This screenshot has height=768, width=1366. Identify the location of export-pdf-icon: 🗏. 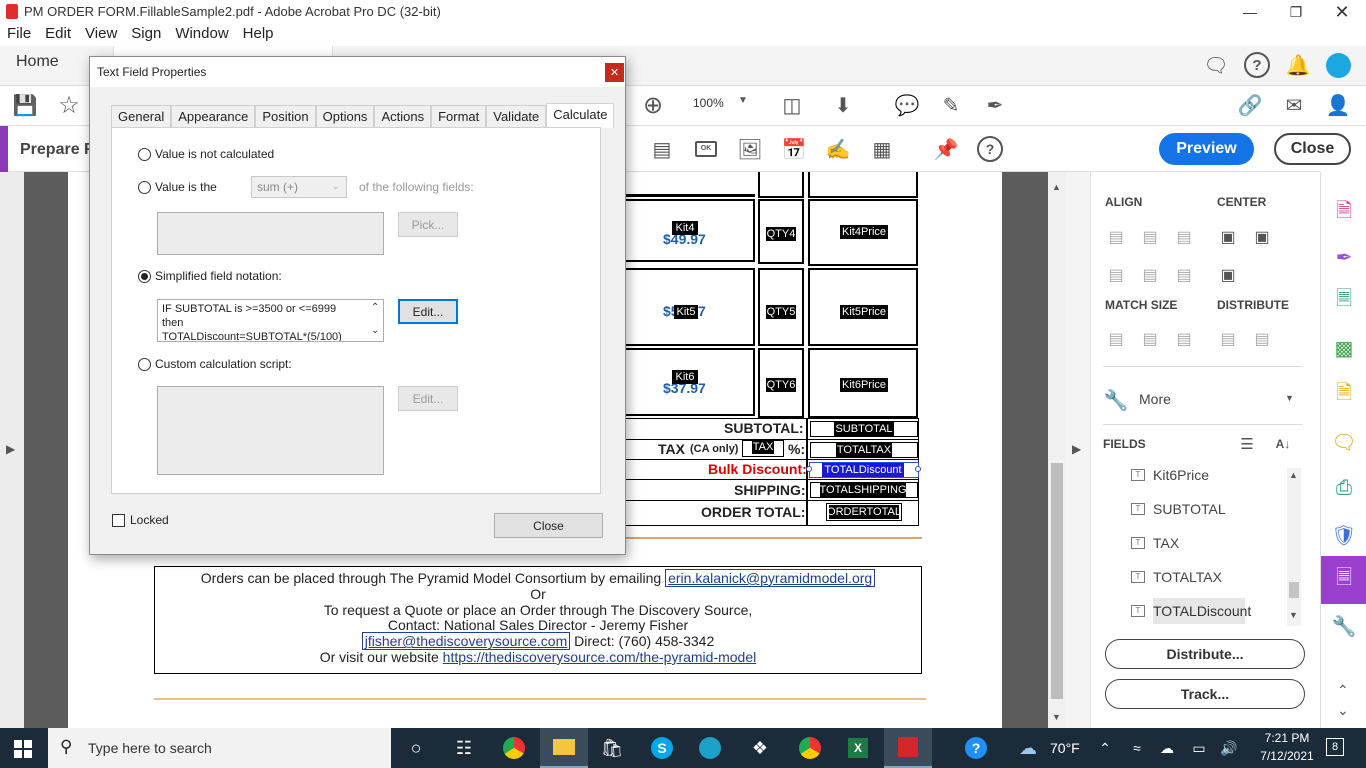
(1344, 301).